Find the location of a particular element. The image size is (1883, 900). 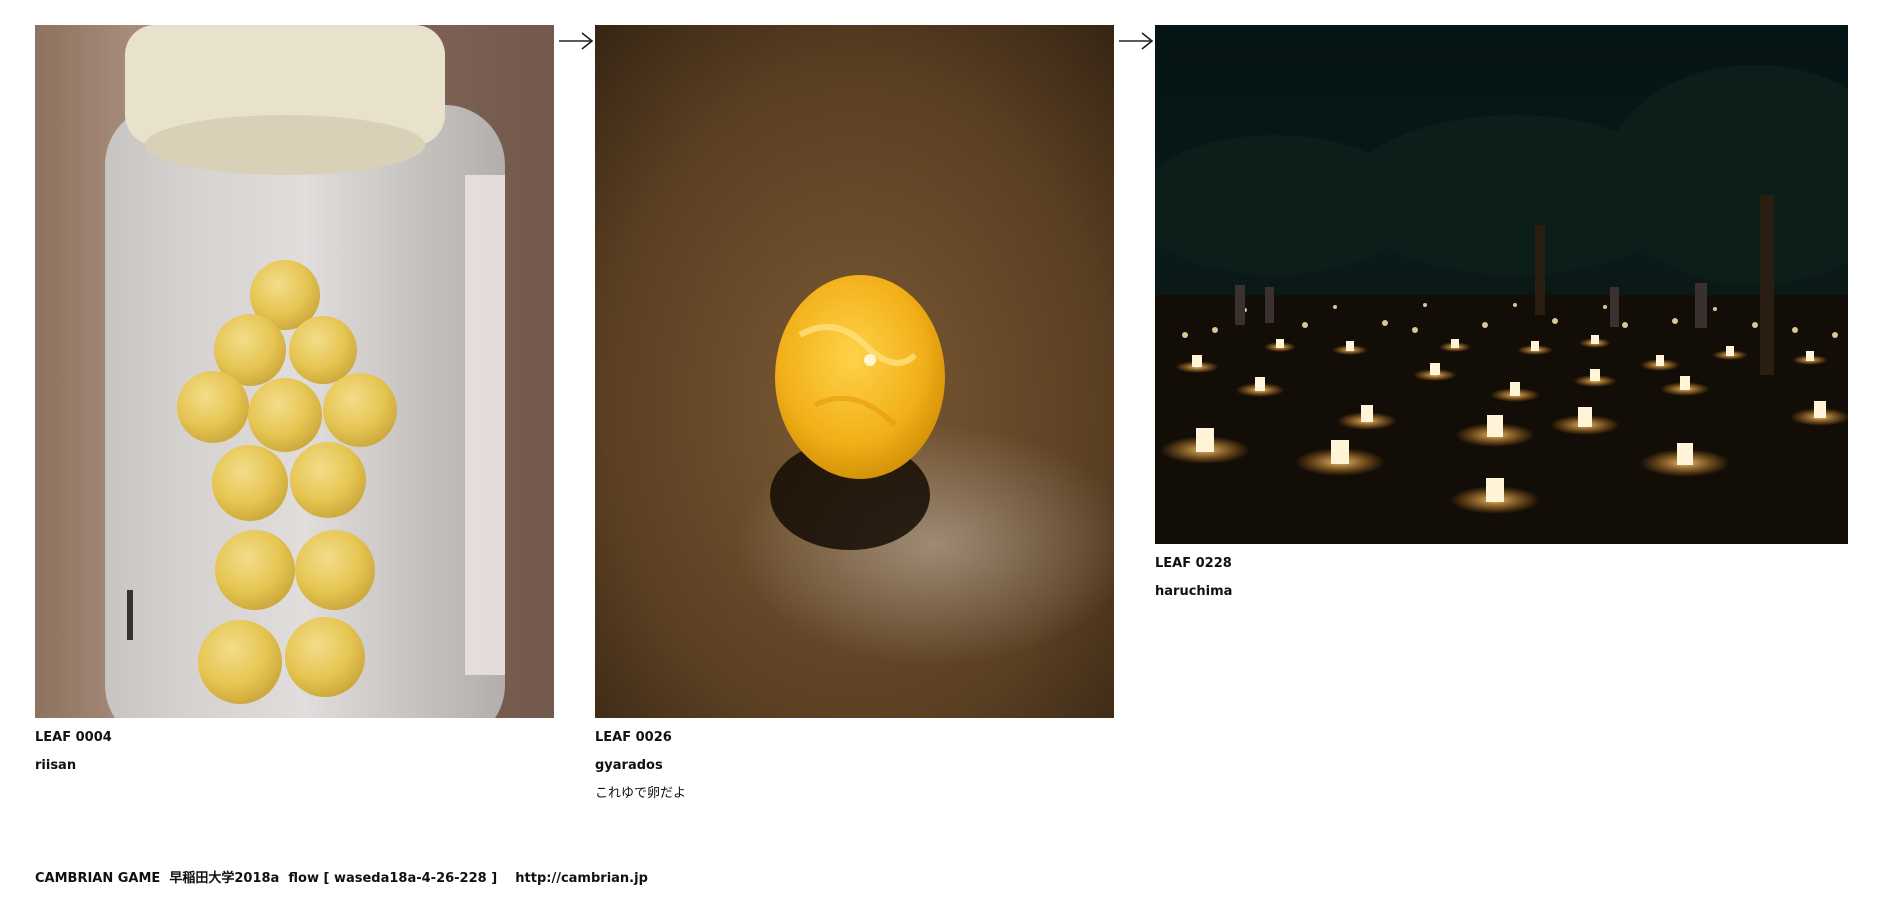

leaf-caption: LEAF 0004 riisan is located at coordinates (294, 752).